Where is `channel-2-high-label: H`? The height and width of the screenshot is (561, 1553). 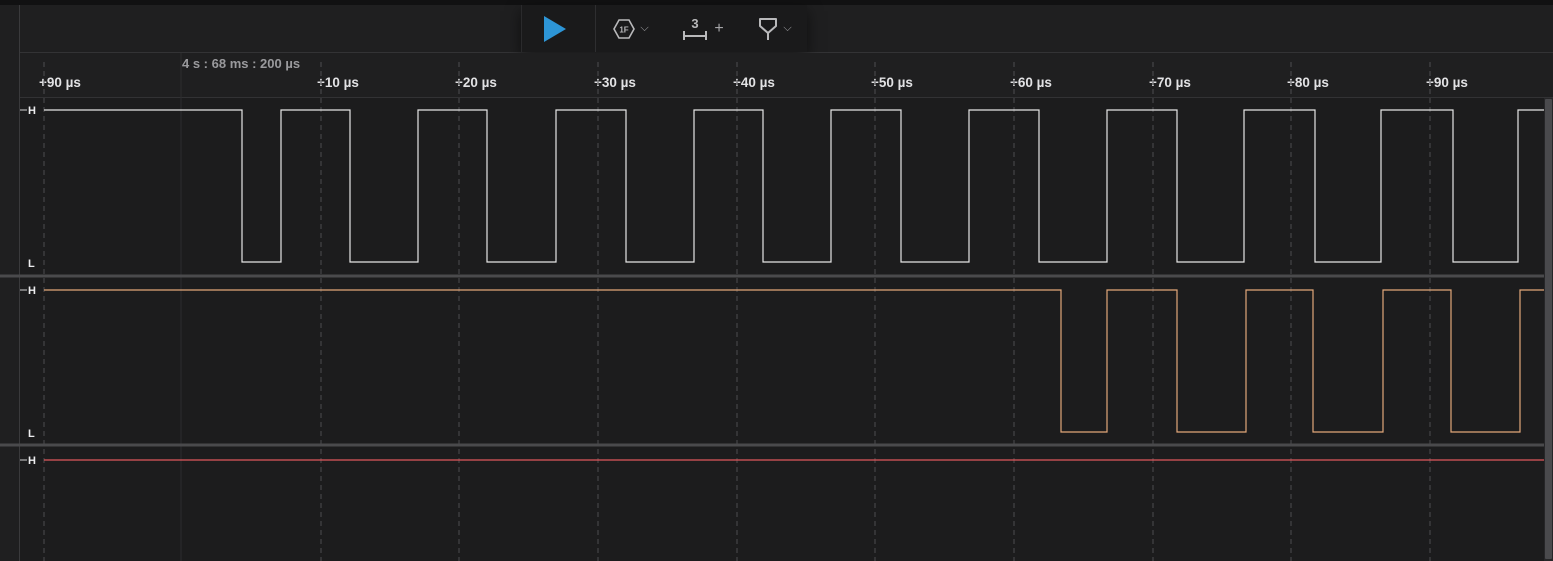
channel-2-high-label: H is located at coordinates (32, 461).